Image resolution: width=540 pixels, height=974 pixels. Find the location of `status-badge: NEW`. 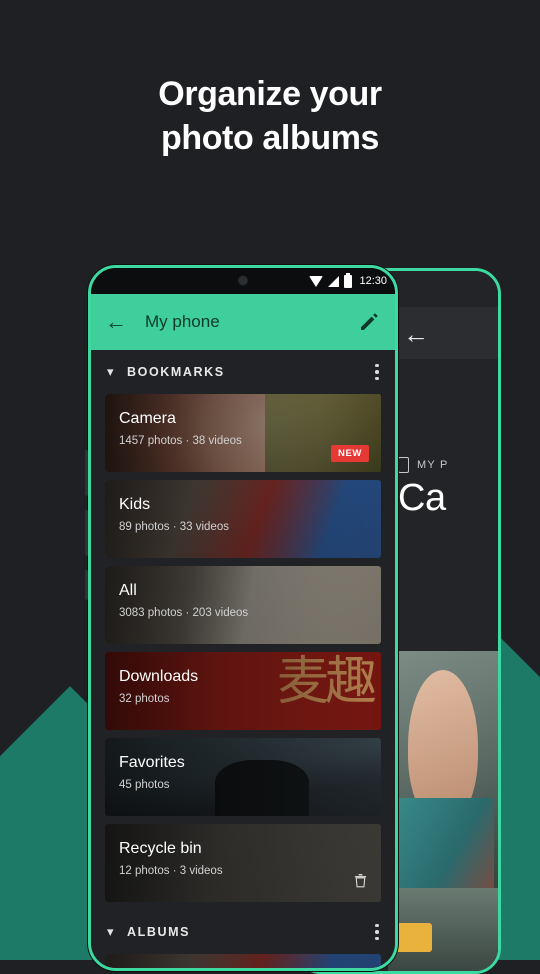

status-badge: NEW is located at coordinates (350, 453).